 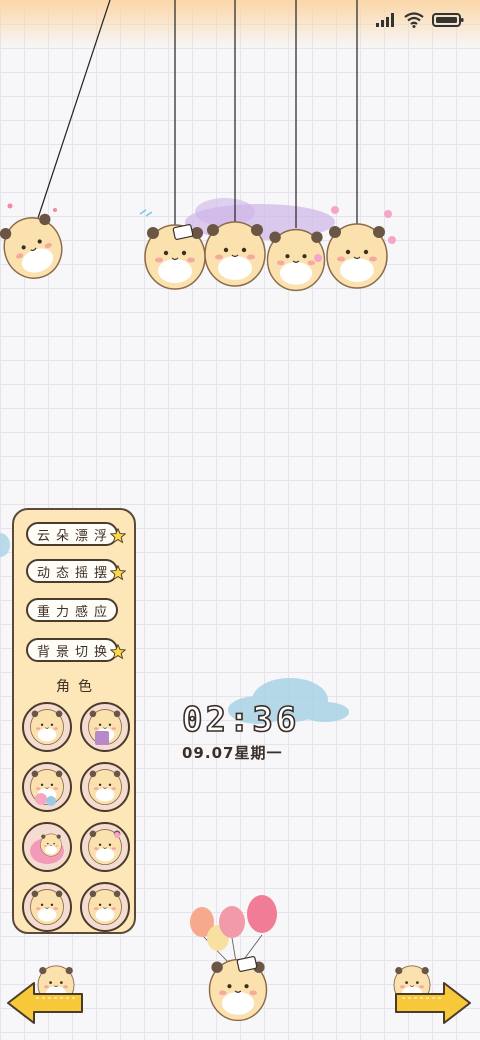 What do you see at coordinates (238, 990) in the screenshot?
I see `balloon-hamster` at bounding box center [238, 990].